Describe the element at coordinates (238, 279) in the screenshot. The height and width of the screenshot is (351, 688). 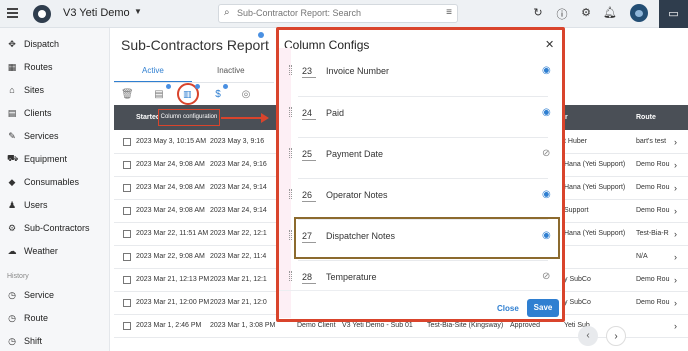
I see `cell-ended: 2023 Mar 21, 12:1` at that location.